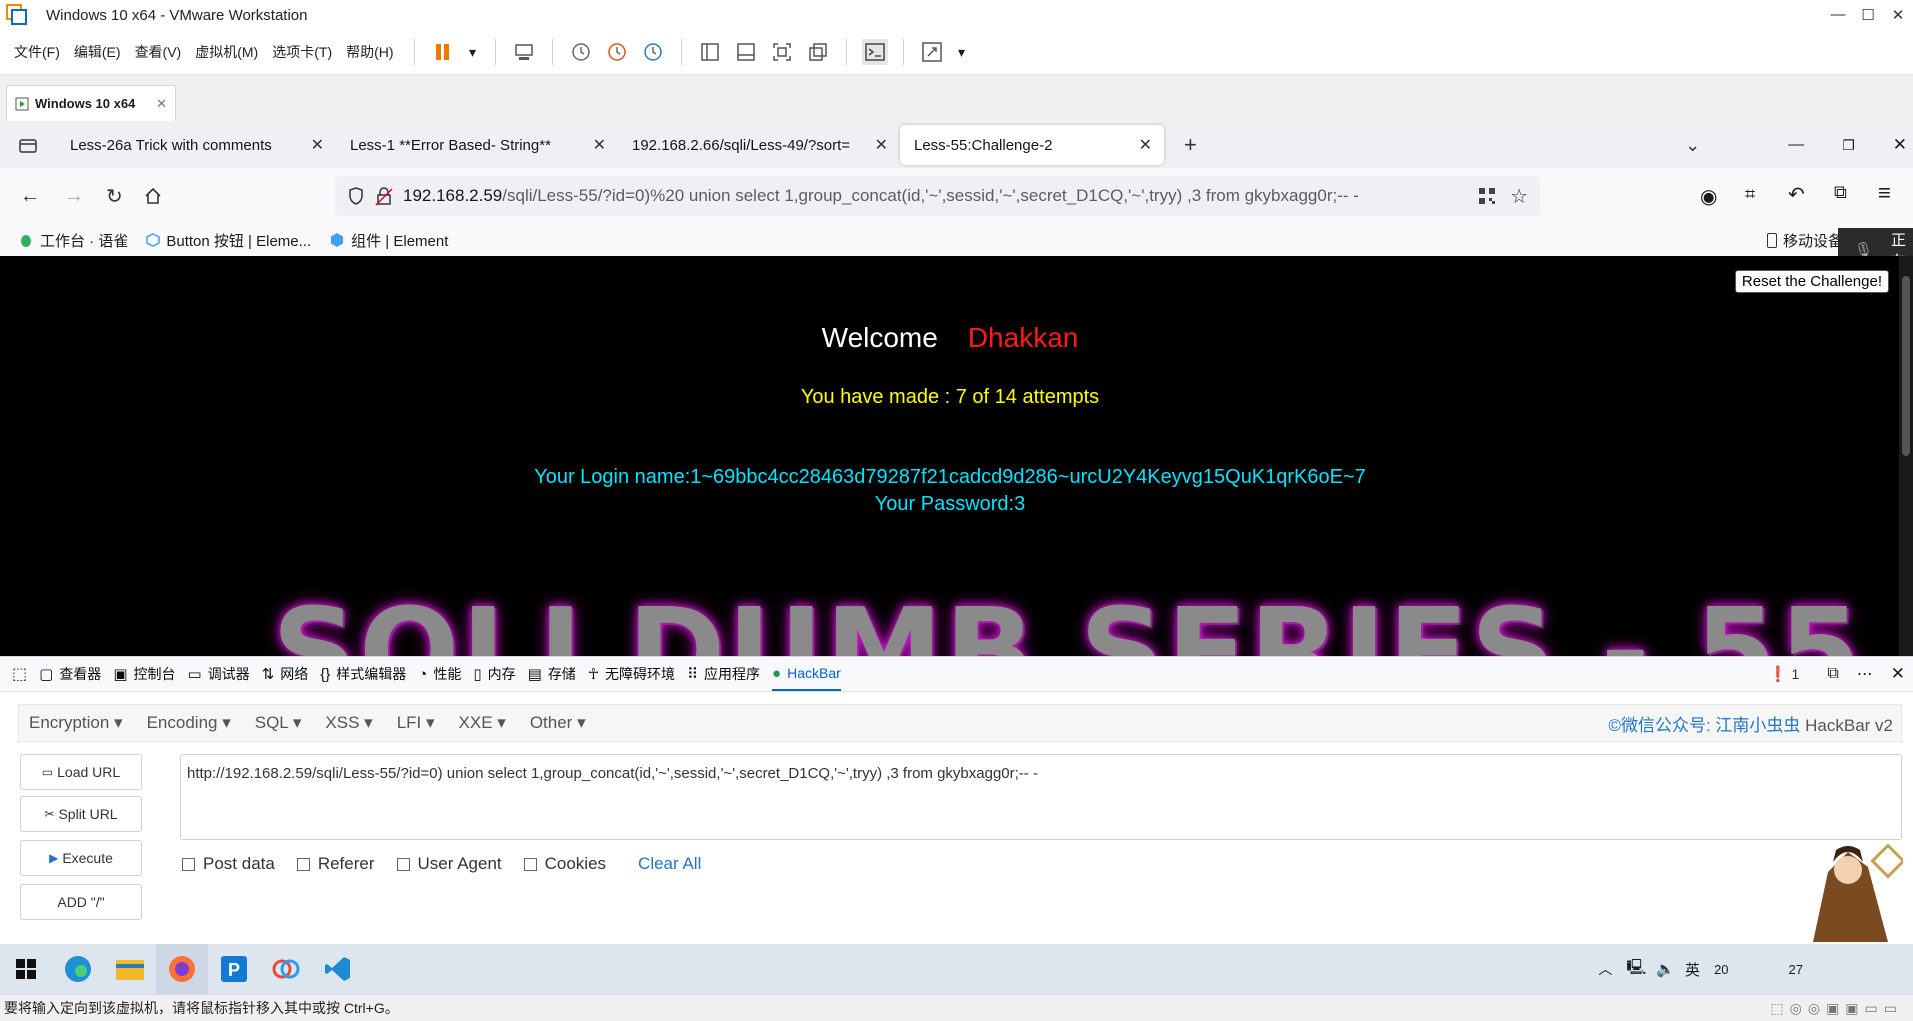 This screenshot has width=1913, height=1021. I want to click on firefox-app, so click(182, 969).